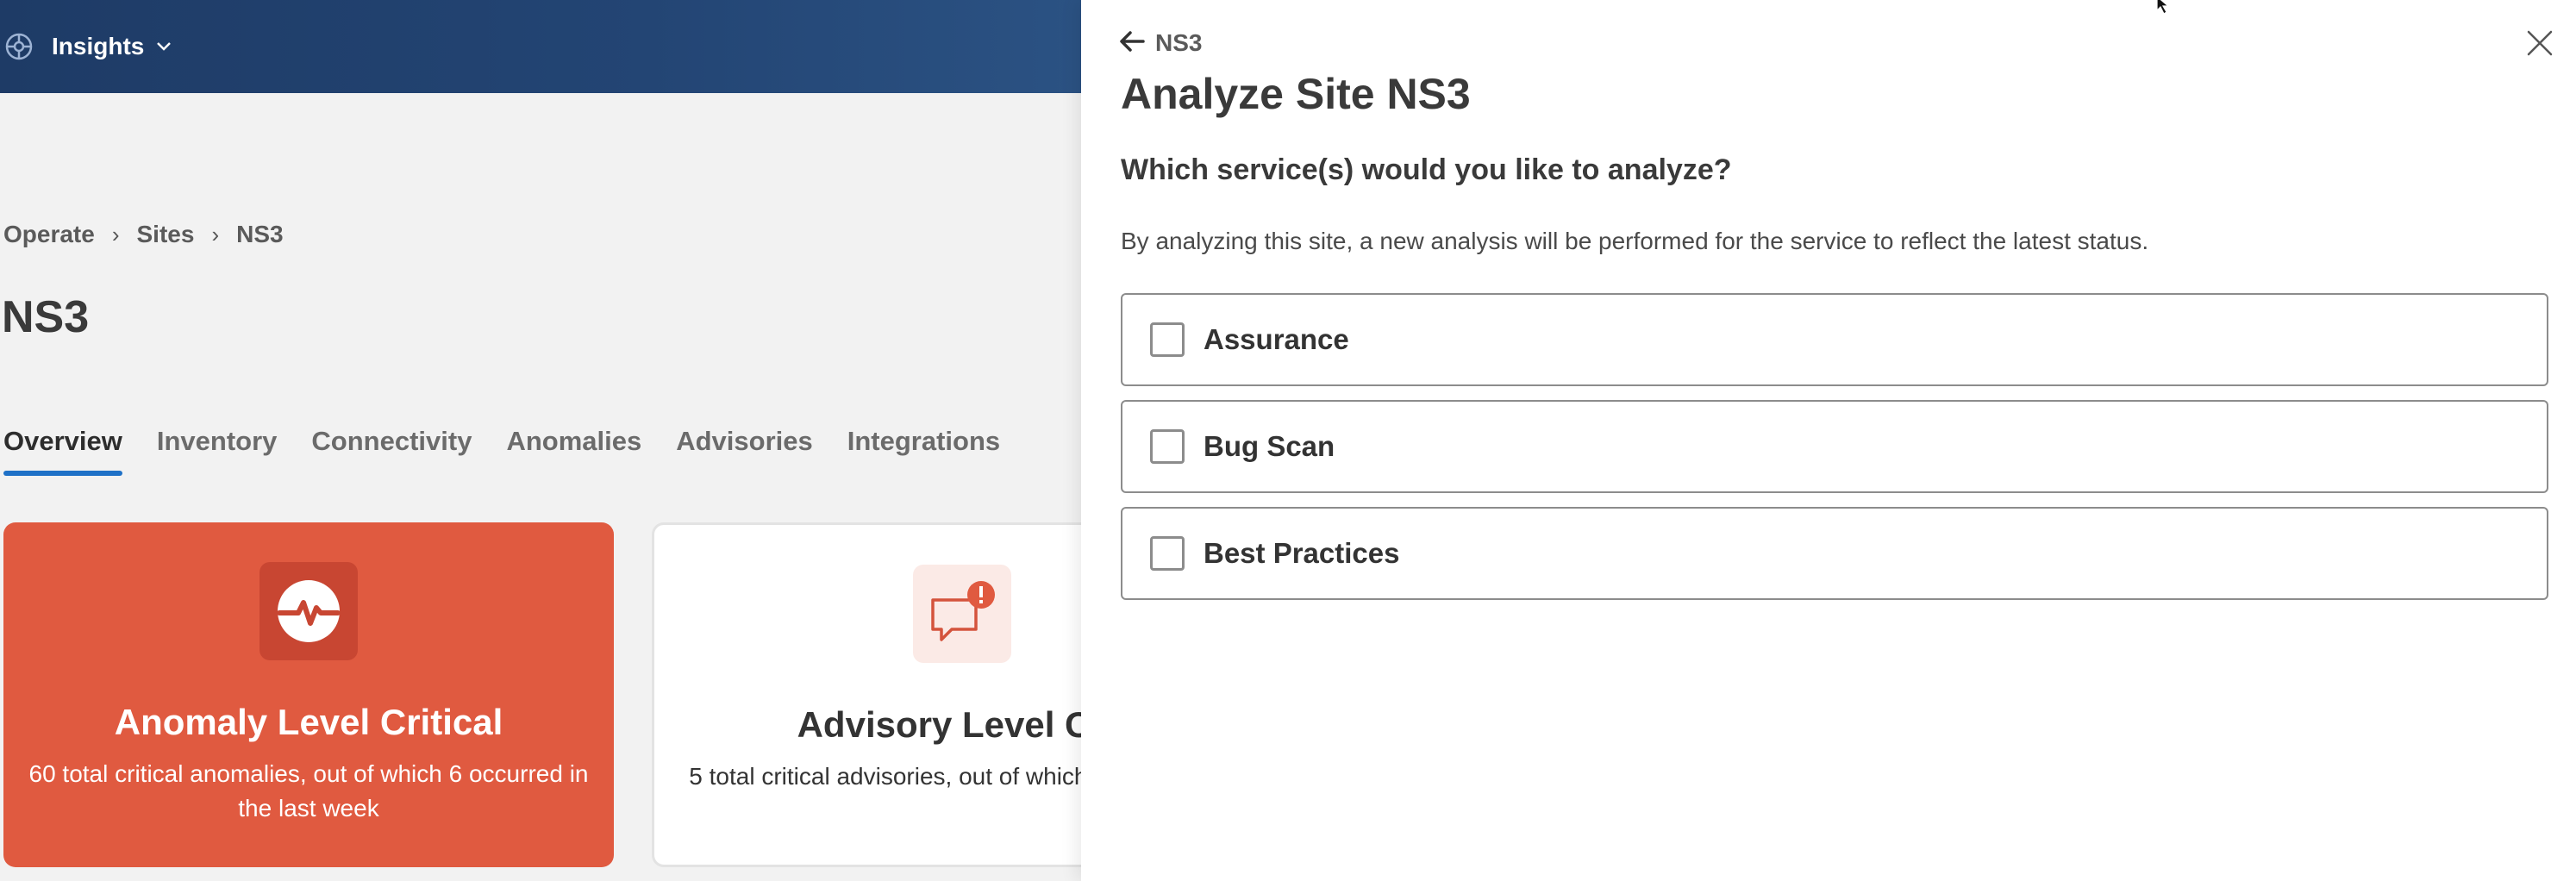  I want to click on chevron-down-icon, so click(164, 46).